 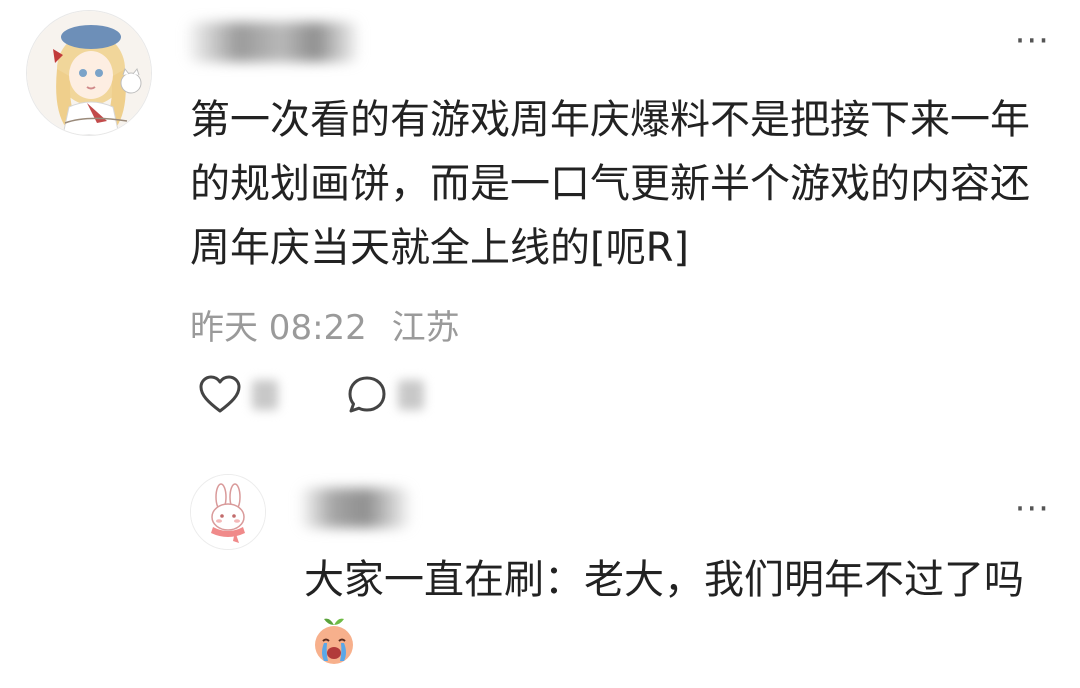 What do you see at coordinates (1032, 41) in the screenshot?
I see `more-options-button: ···` at bounding box center [1032, 41].